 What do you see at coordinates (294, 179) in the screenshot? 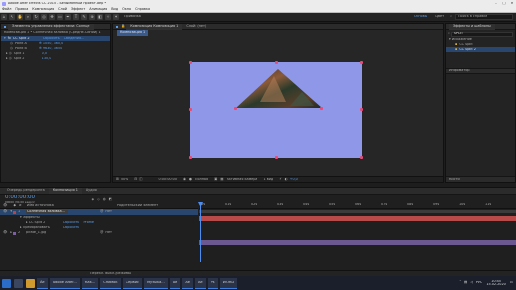
I see `exposure-value: +0,0` at bounding box center [294, 179].